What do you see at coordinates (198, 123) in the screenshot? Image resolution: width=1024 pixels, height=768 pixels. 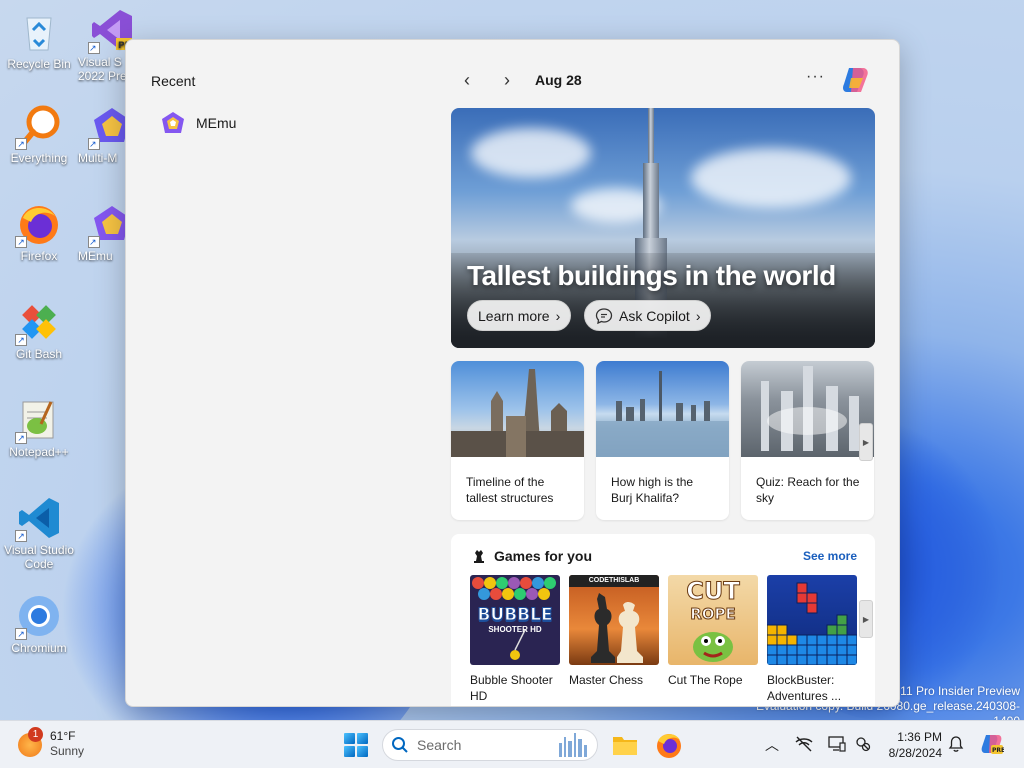 I see `recent-item-memu: MEmu` at bounding box center [198, 123].